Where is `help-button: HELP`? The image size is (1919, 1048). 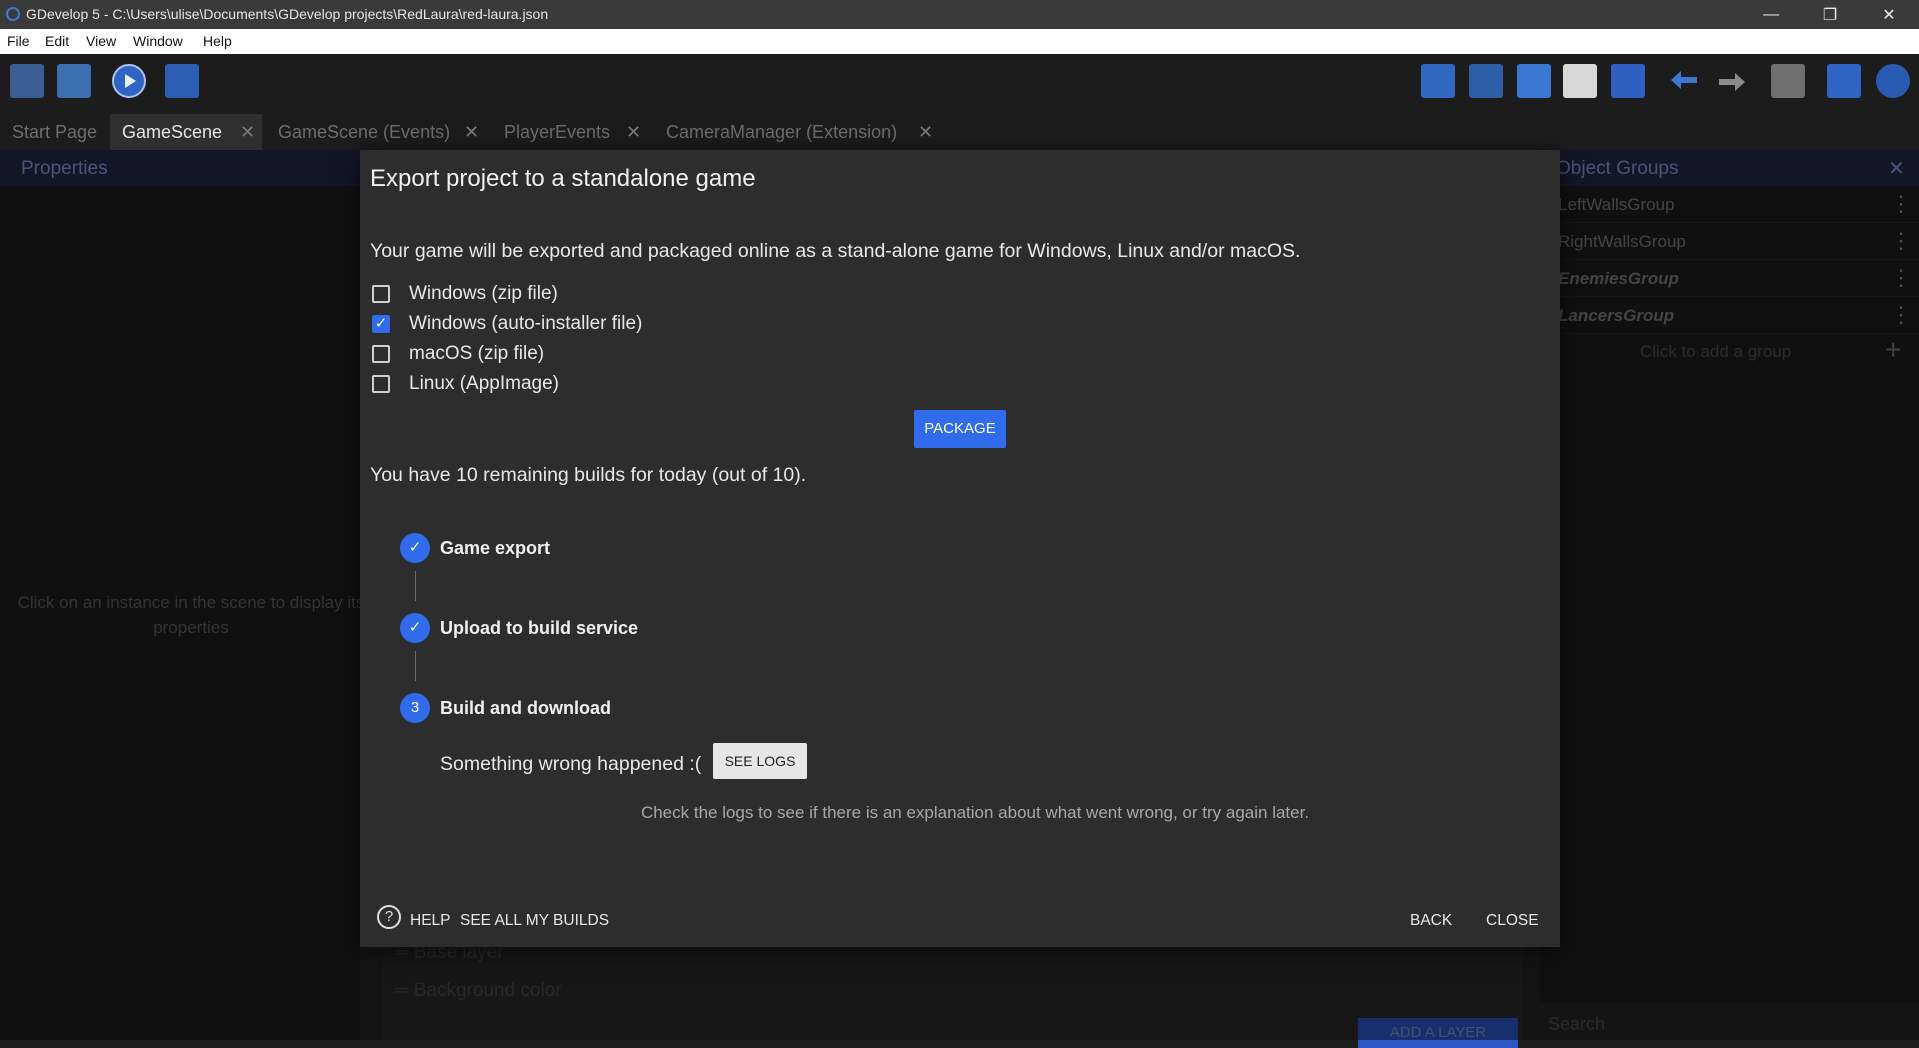
help-button: HELP is located at coordinates (430, 921).